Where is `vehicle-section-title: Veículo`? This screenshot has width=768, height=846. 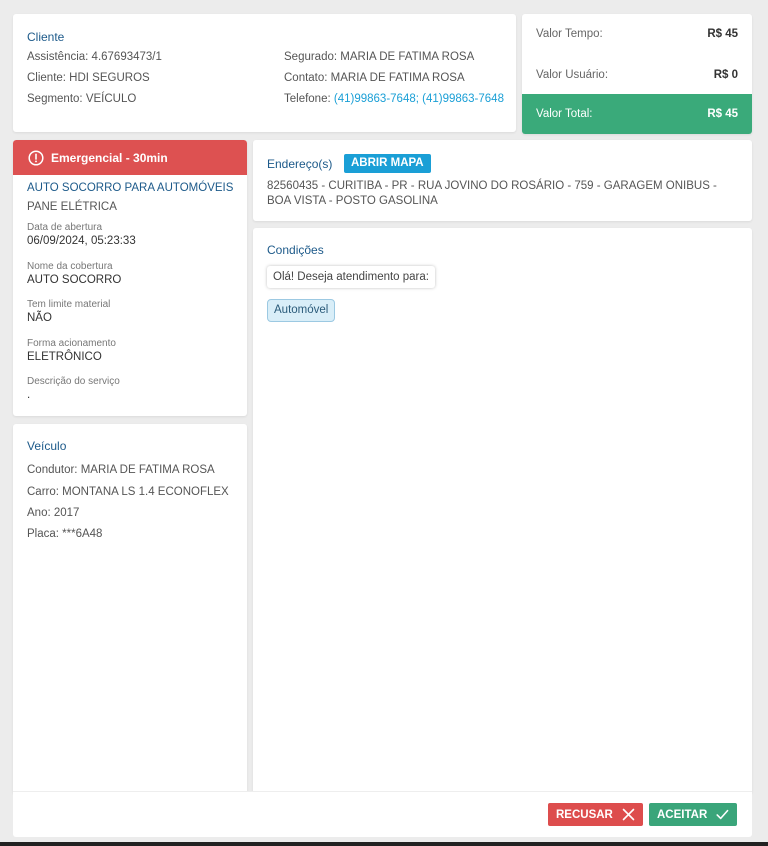
vehicle-section-title: Veículo is located at coordinates (47, 446).